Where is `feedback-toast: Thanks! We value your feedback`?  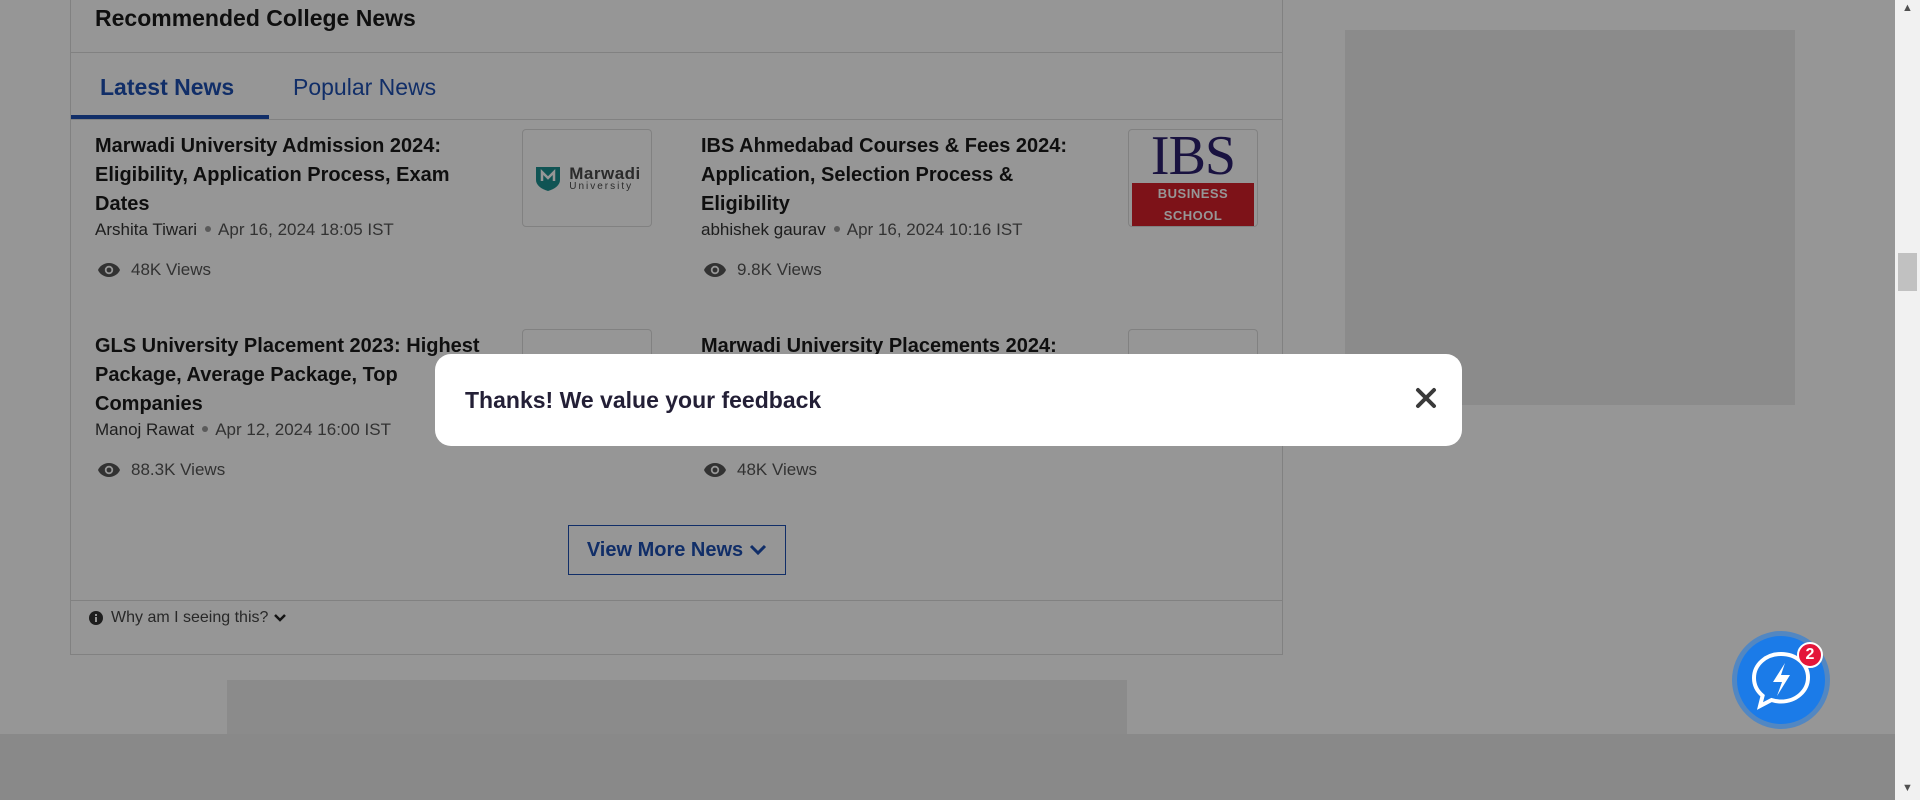 feedback-toast: Thanks! We value your feedback is located at coordinates (948, 400).